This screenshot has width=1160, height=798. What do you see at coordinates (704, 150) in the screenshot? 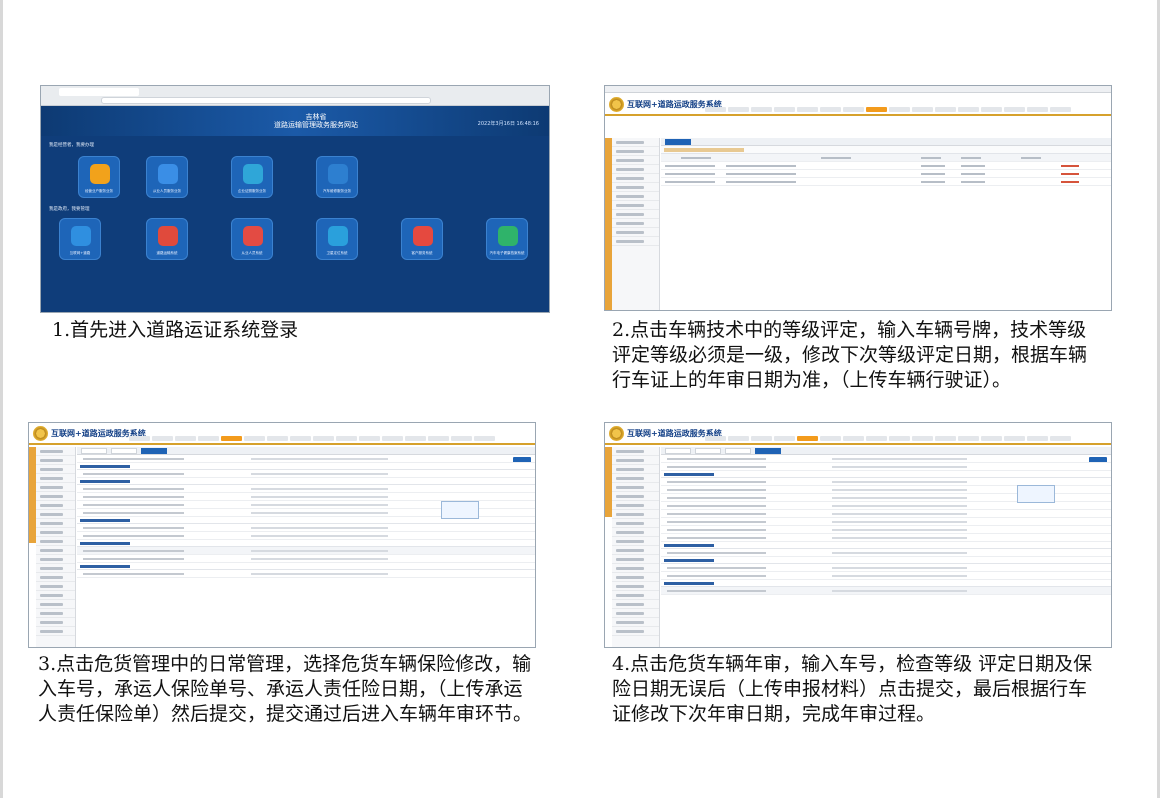
I see `filter-tags` at bounding box center [704, 150].